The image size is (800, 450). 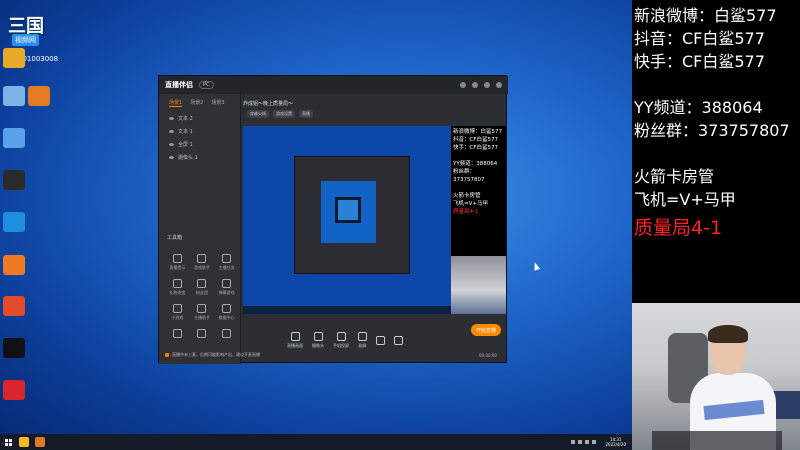 I want to click on maximize-icon, so click(x=487, y=85).